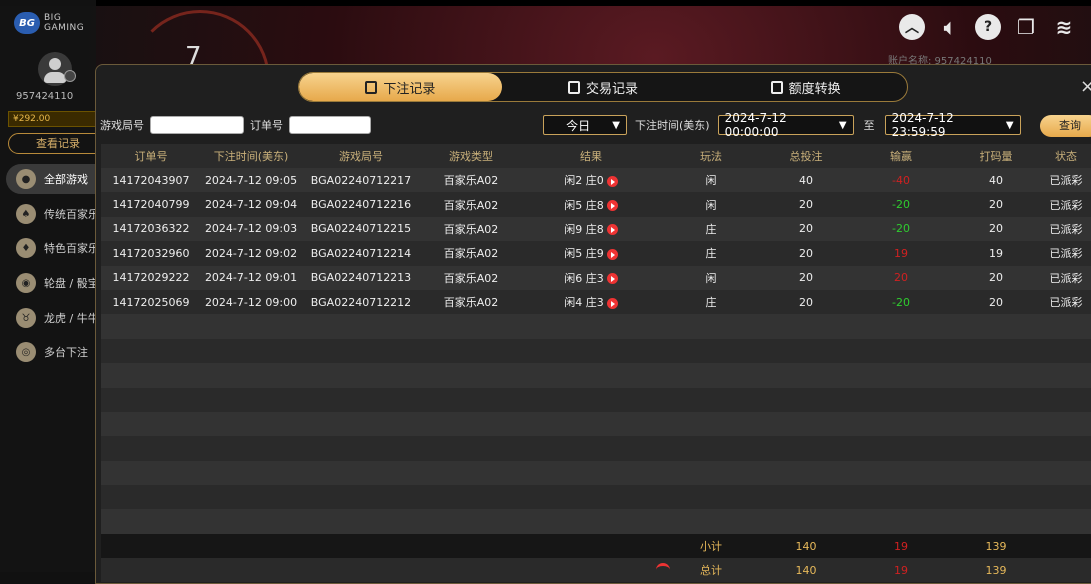  I want to click on cell-bet-time: 2024-7-12 09:03, so click(251, 228).